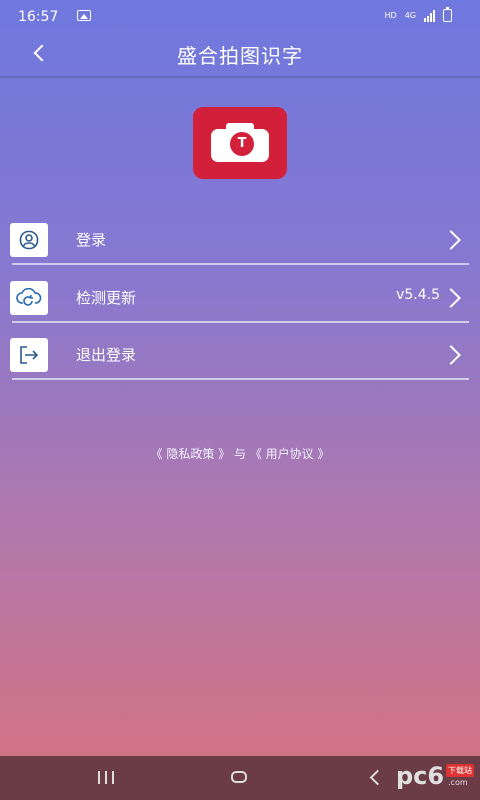 The image size is (480, 800). What do you see at coordinates (29, 355) in the screenshot?
I see `logout-icon` at bounding box center [29, 355].